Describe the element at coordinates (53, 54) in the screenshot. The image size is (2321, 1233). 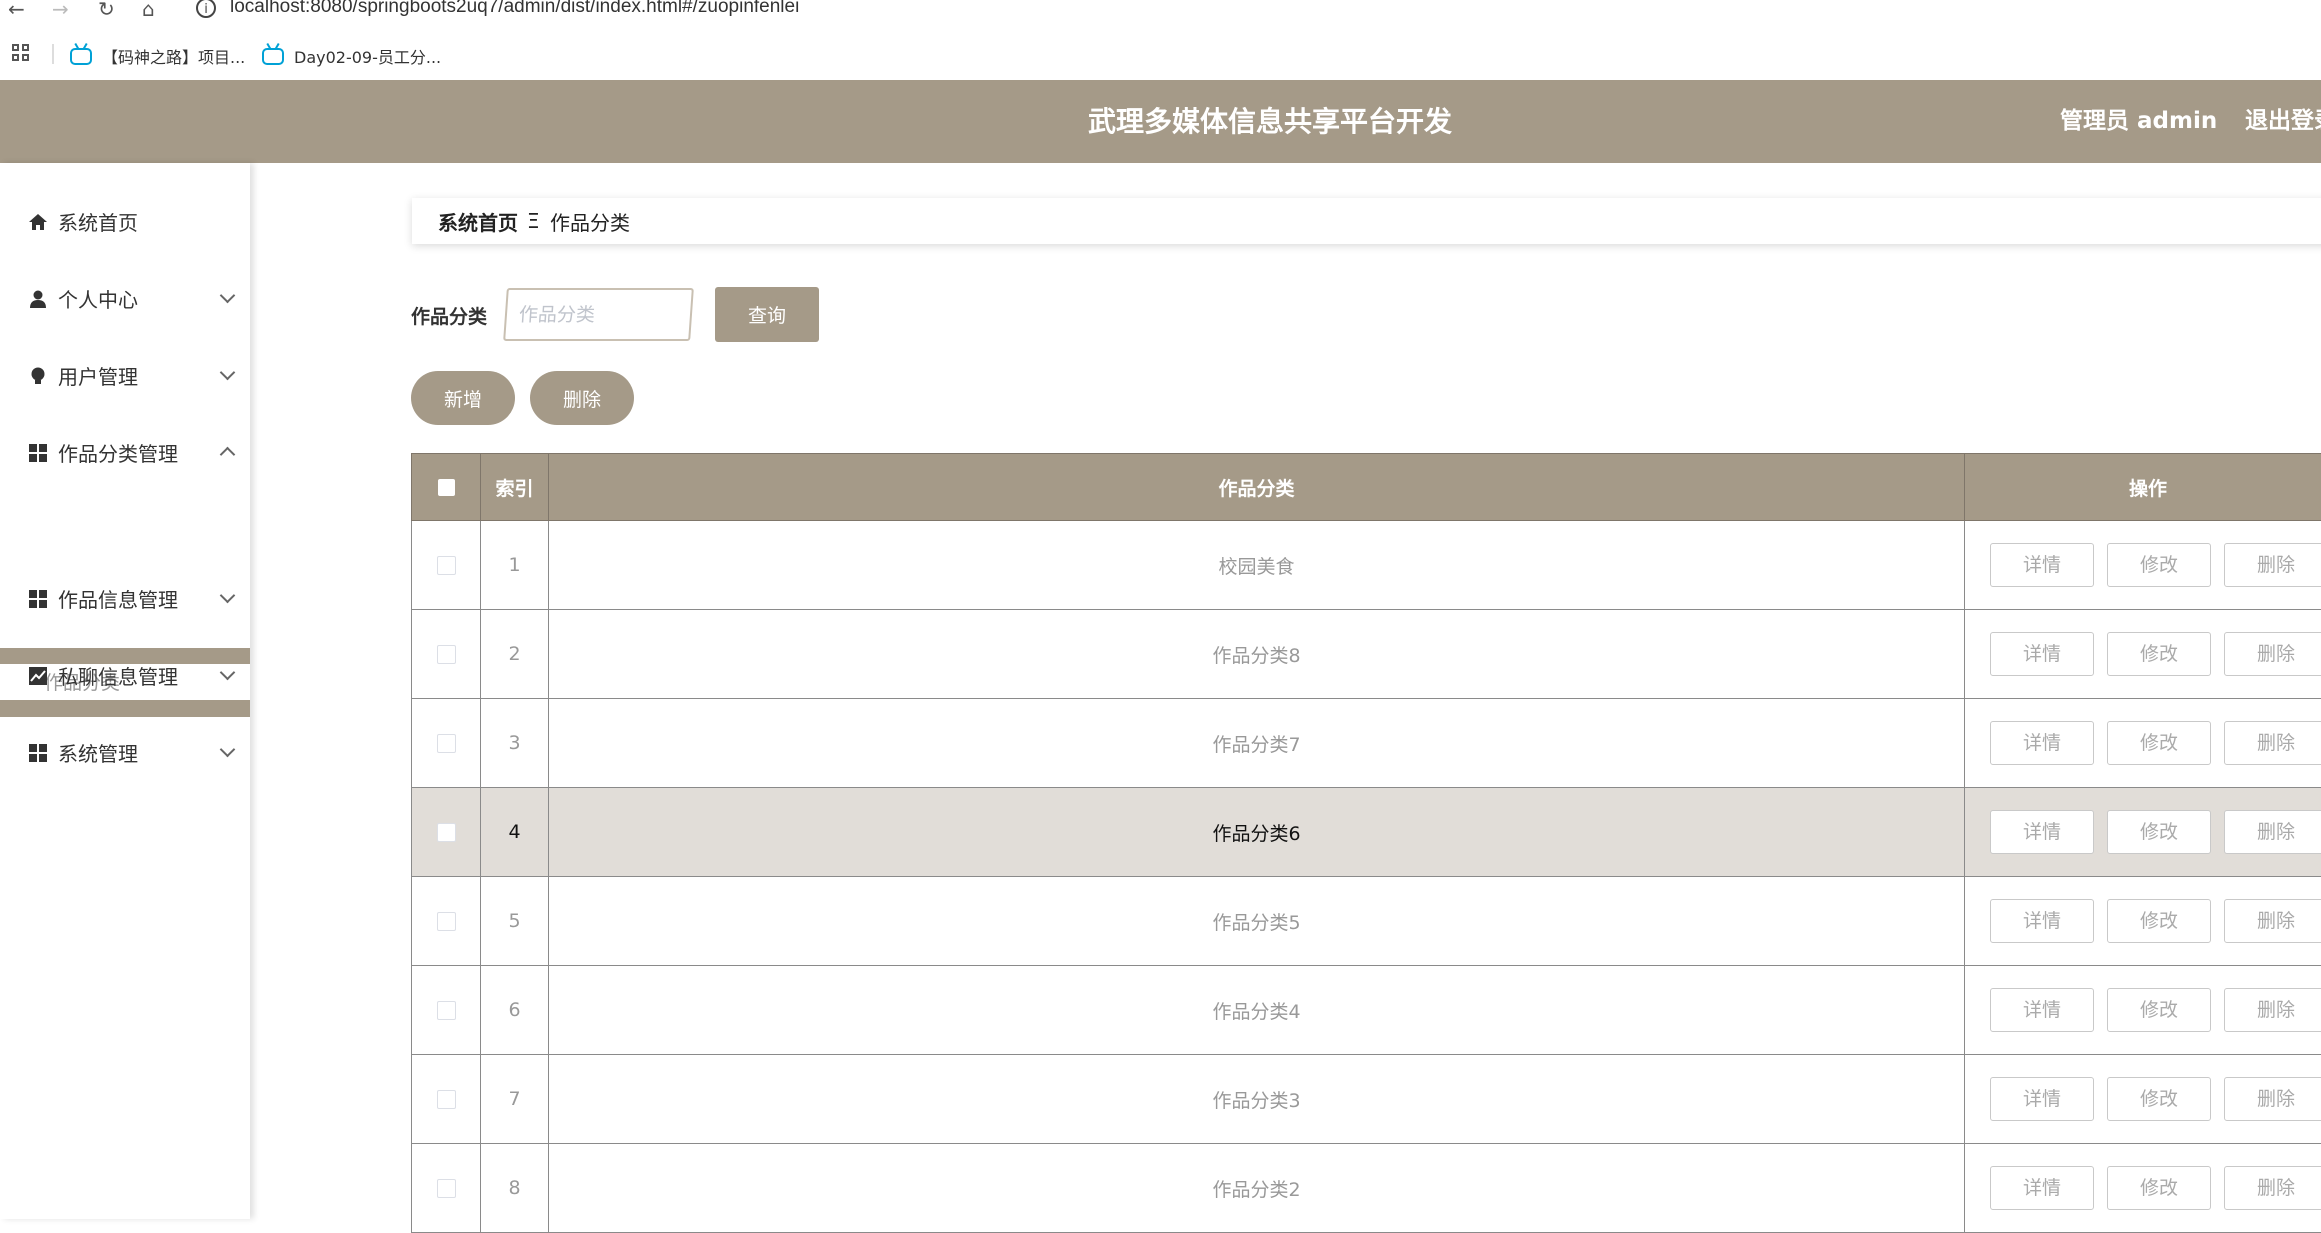
I see `bookmark-divider` at that location.